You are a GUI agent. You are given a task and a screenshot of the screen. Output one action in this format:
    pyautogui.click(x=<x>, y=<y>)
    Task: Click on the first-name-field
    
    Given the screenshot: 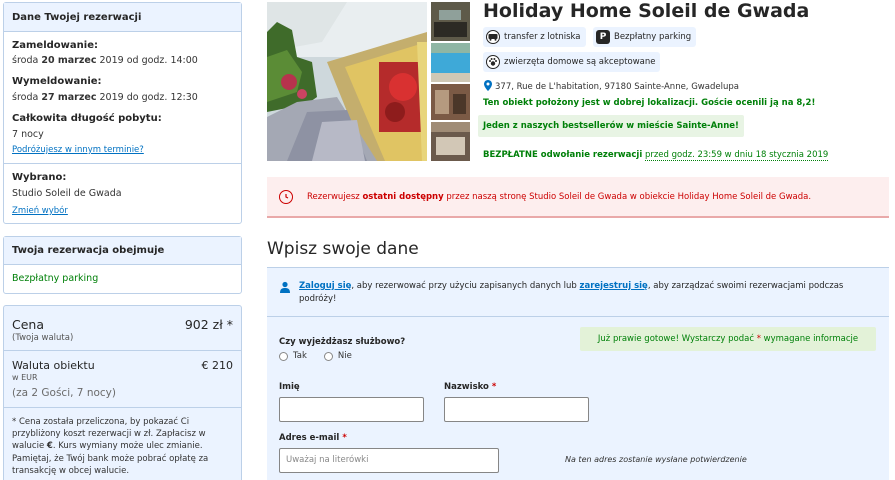 What is the action you would take?
    pyautogui.click(x=351, y=409)
    